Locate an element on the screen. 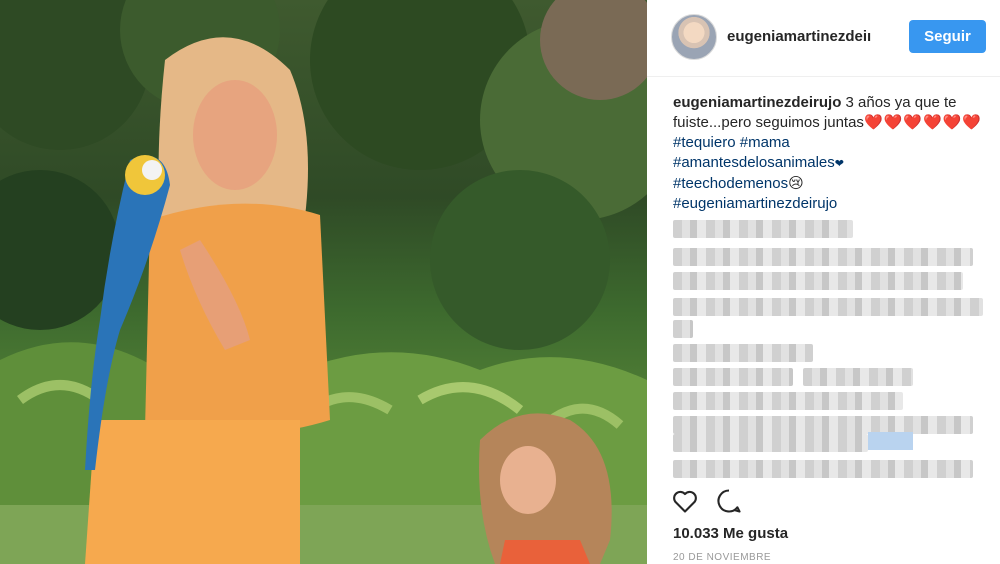 This screenshot has width=1000, height=564. post-actions is located at coordinates (821, 502).